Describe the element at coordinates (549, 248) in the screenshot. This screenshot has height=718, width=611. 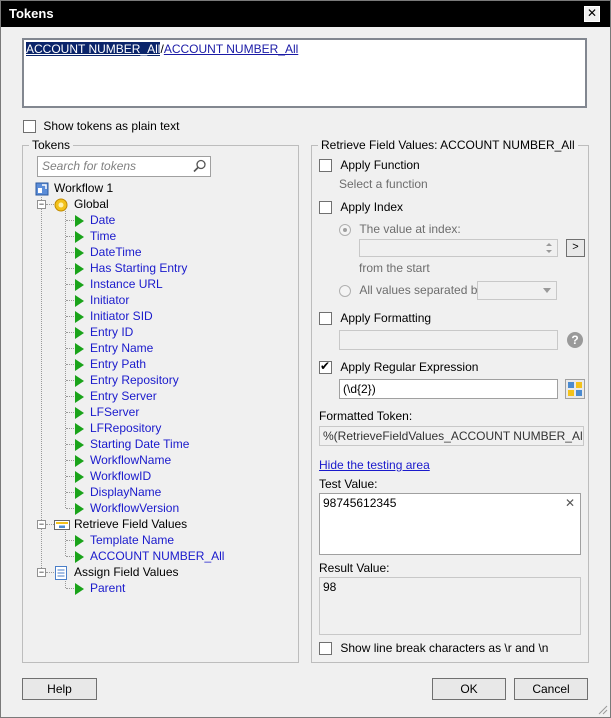
I see `spinner-arrows-icon` at that location.